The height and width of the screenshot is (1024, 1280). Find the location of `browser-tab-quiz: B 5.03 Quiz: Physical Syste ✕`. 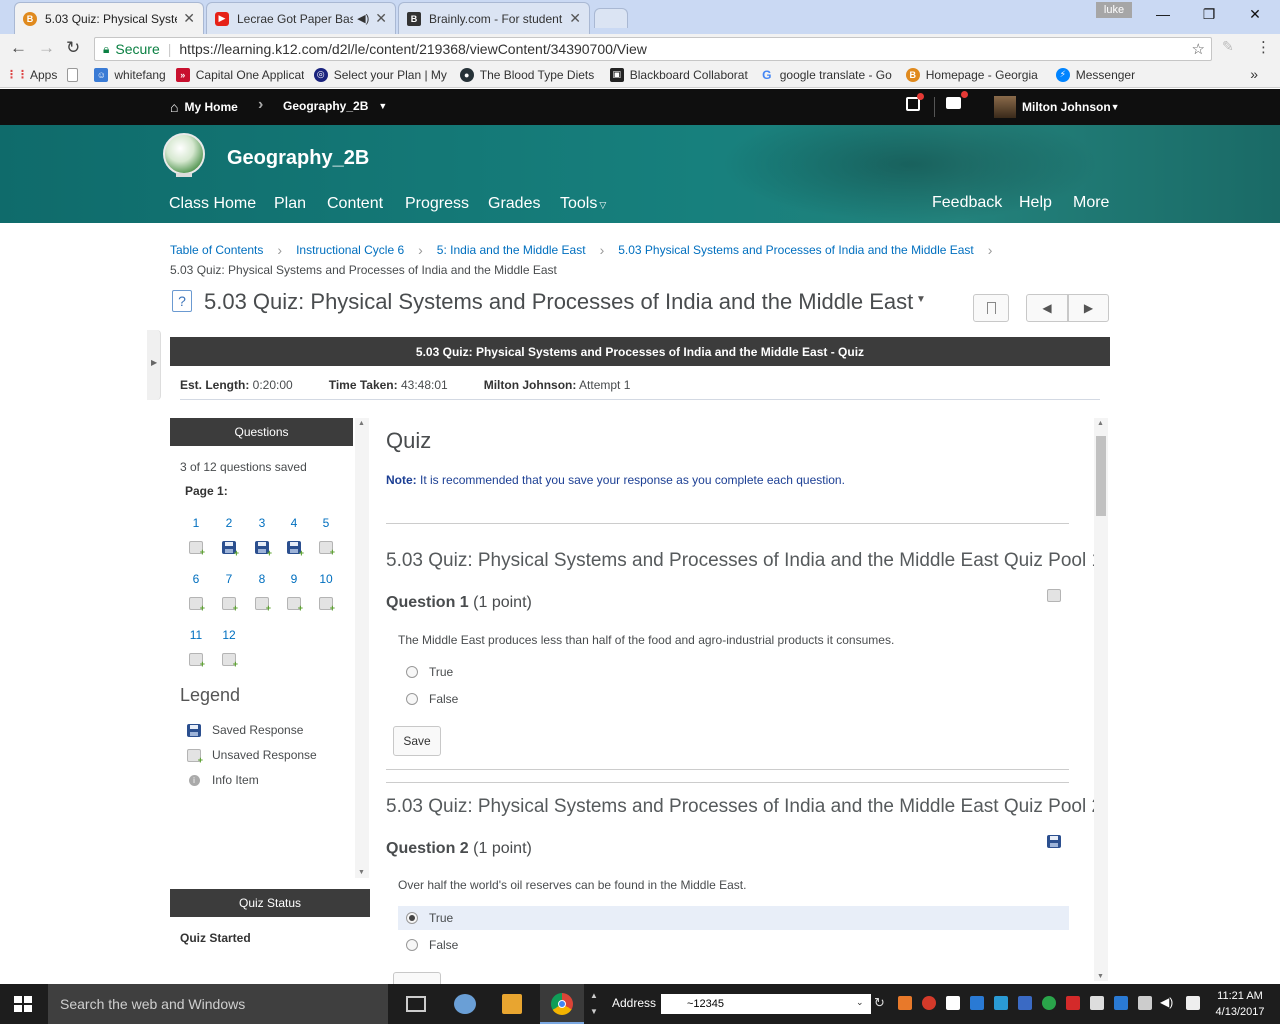

browser-tab-quiz: B 5.03 Quiz: Physical Syste ✕ is located at coordinates (109, 18).